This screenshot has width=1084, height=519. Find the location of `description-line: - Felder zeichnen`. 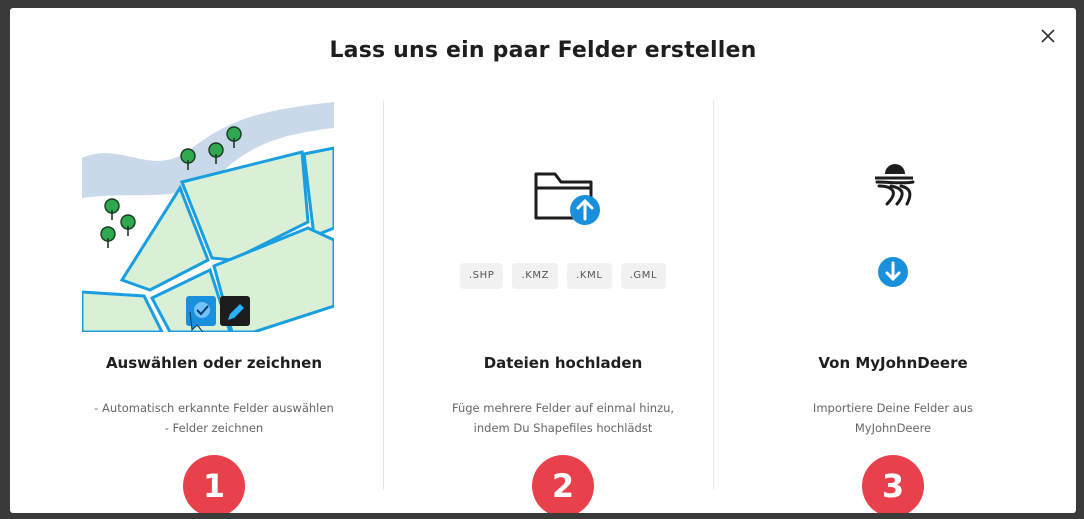

description-line: - Felder zeichnen is located at coordinates (214, 428).